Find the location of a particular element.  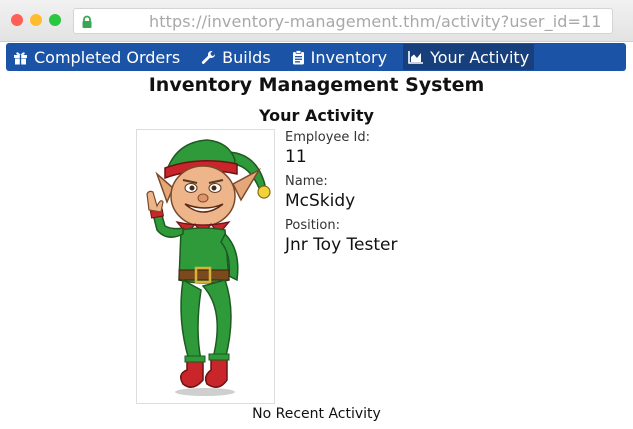

wrench-icon is located at coordinates (209, 57).